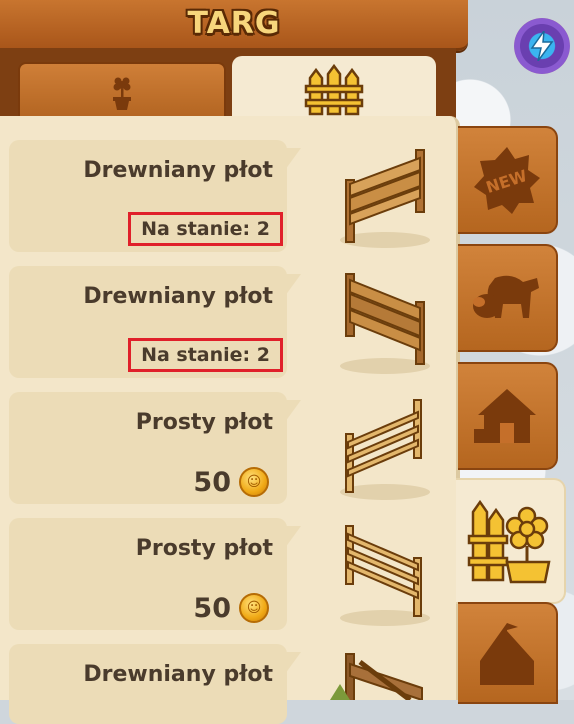 This screenshot has height=724, width=574. Describe the element at coordinates (505, 416) in the screenshot. I see `house-icon` at that location.